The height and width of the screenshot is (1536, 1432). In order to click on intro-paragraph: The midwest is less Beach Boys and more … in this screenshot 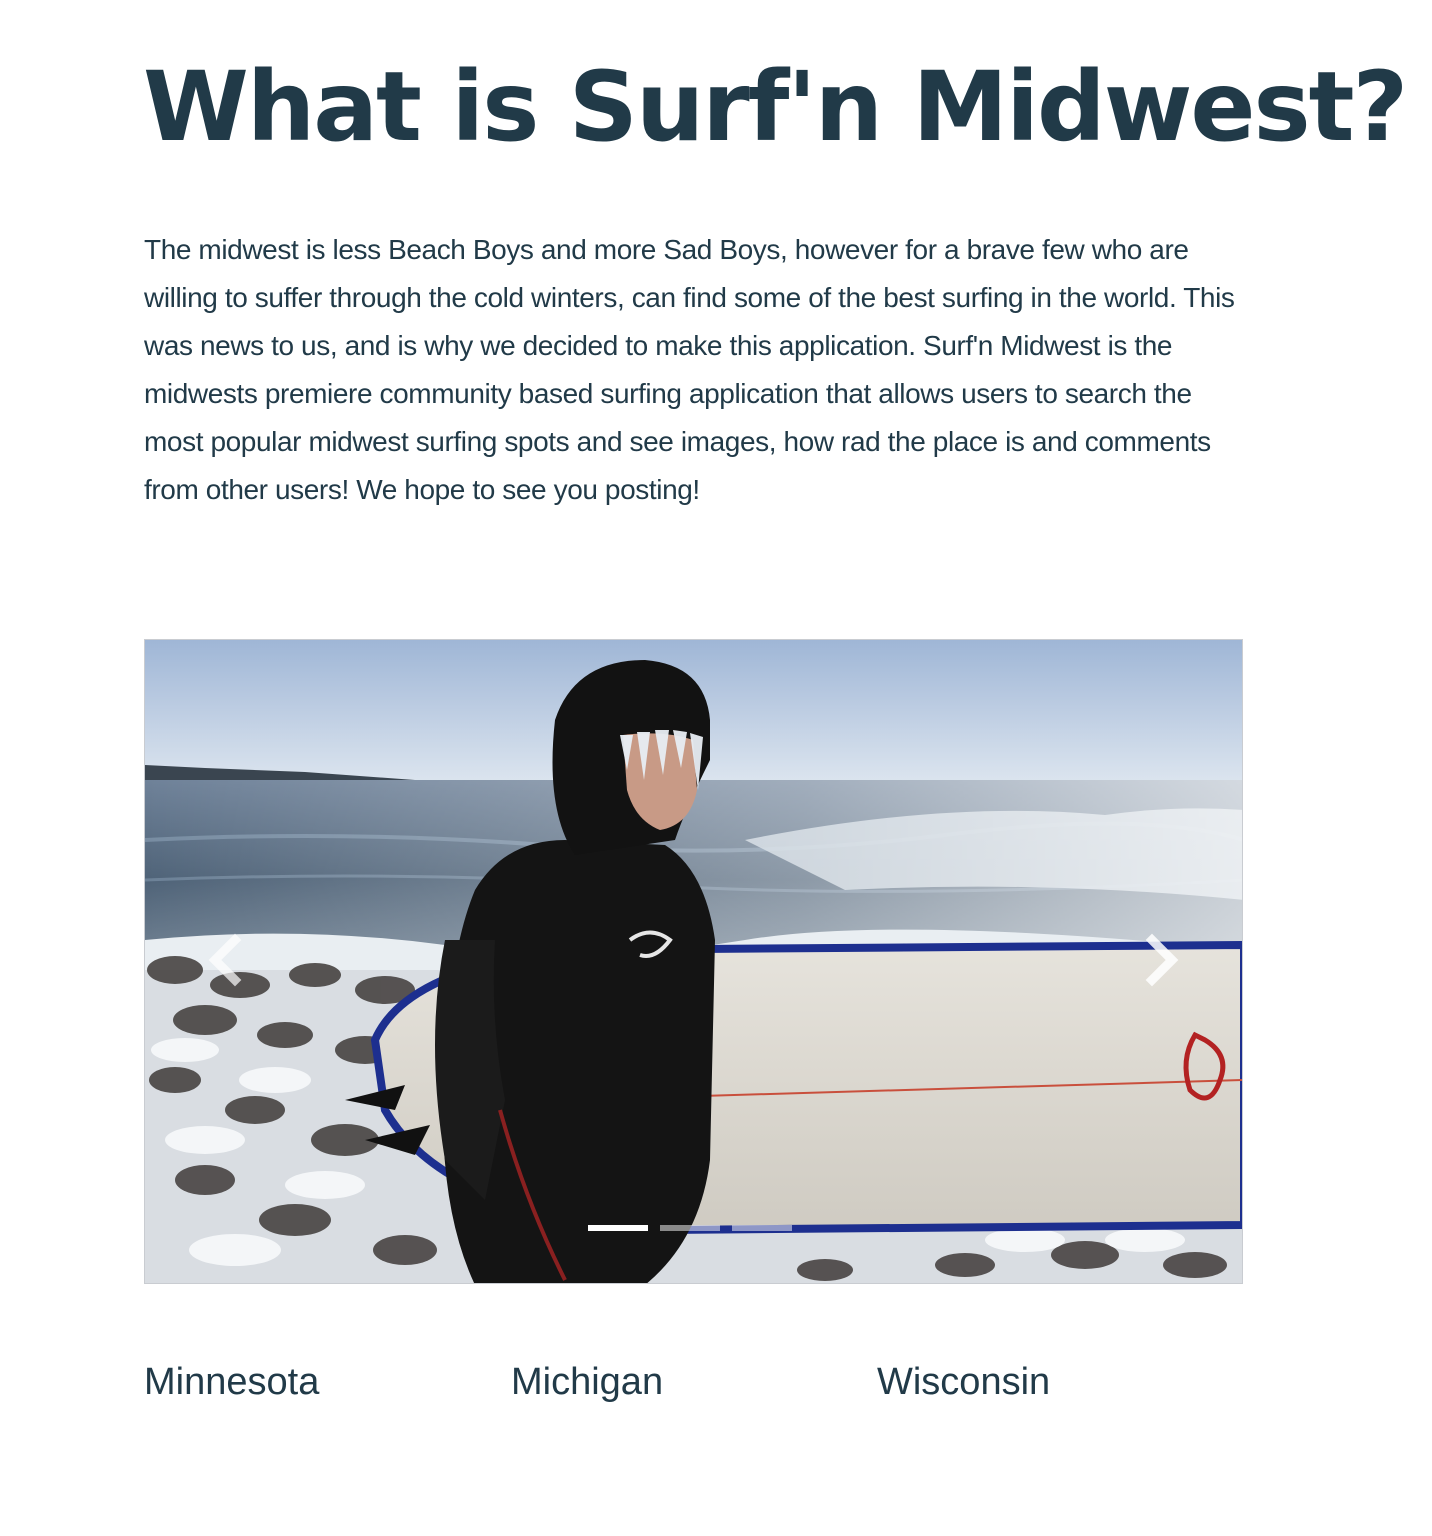, I will do `click(689, 369)`.